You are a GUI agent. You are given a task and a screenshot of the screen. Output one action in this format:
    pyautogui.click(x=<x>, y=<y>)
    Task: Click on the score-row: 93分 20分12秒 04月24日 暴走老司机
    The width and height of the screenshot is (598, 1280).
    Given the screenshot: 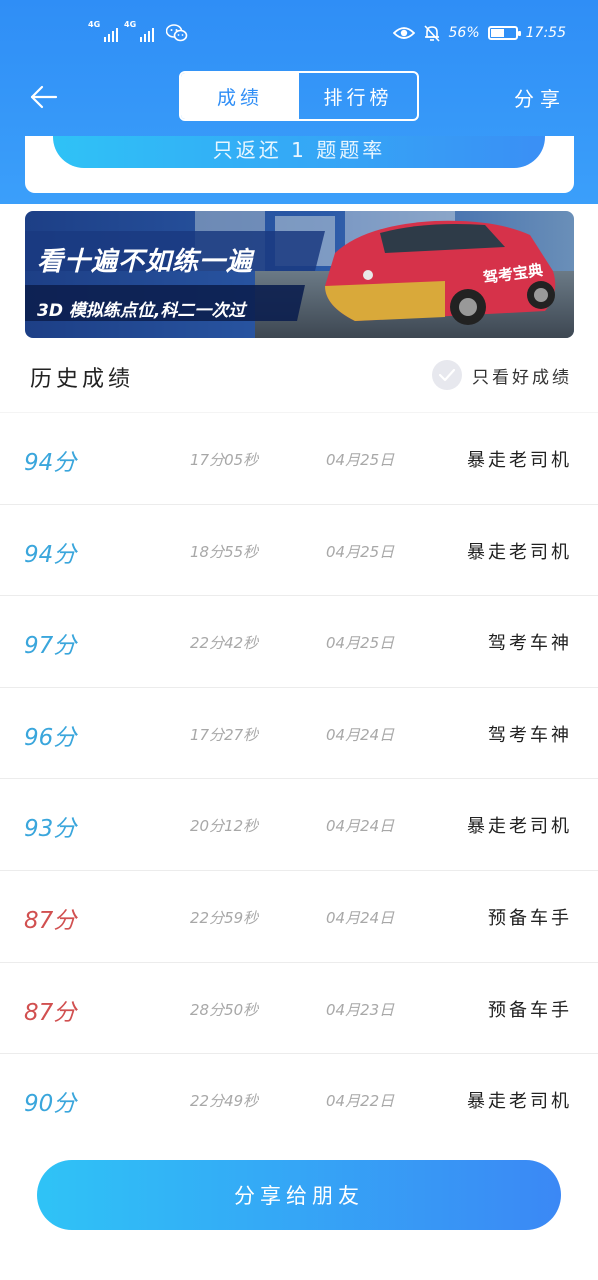 What is the action you would take?
    pyautogui.click(x=299, y=824)
    